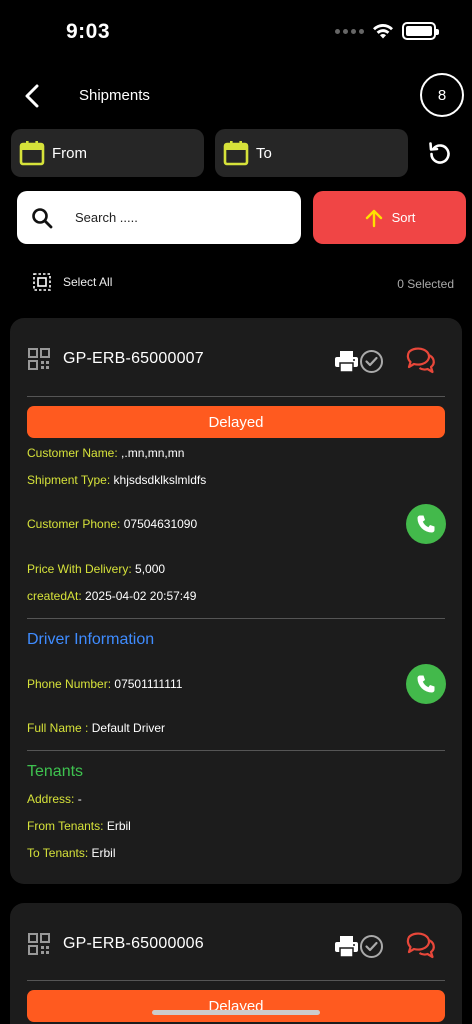 Image resolution: width=472 pixels, height=1024 pixels. I want to click on call-driver-button, so click(426, 684).